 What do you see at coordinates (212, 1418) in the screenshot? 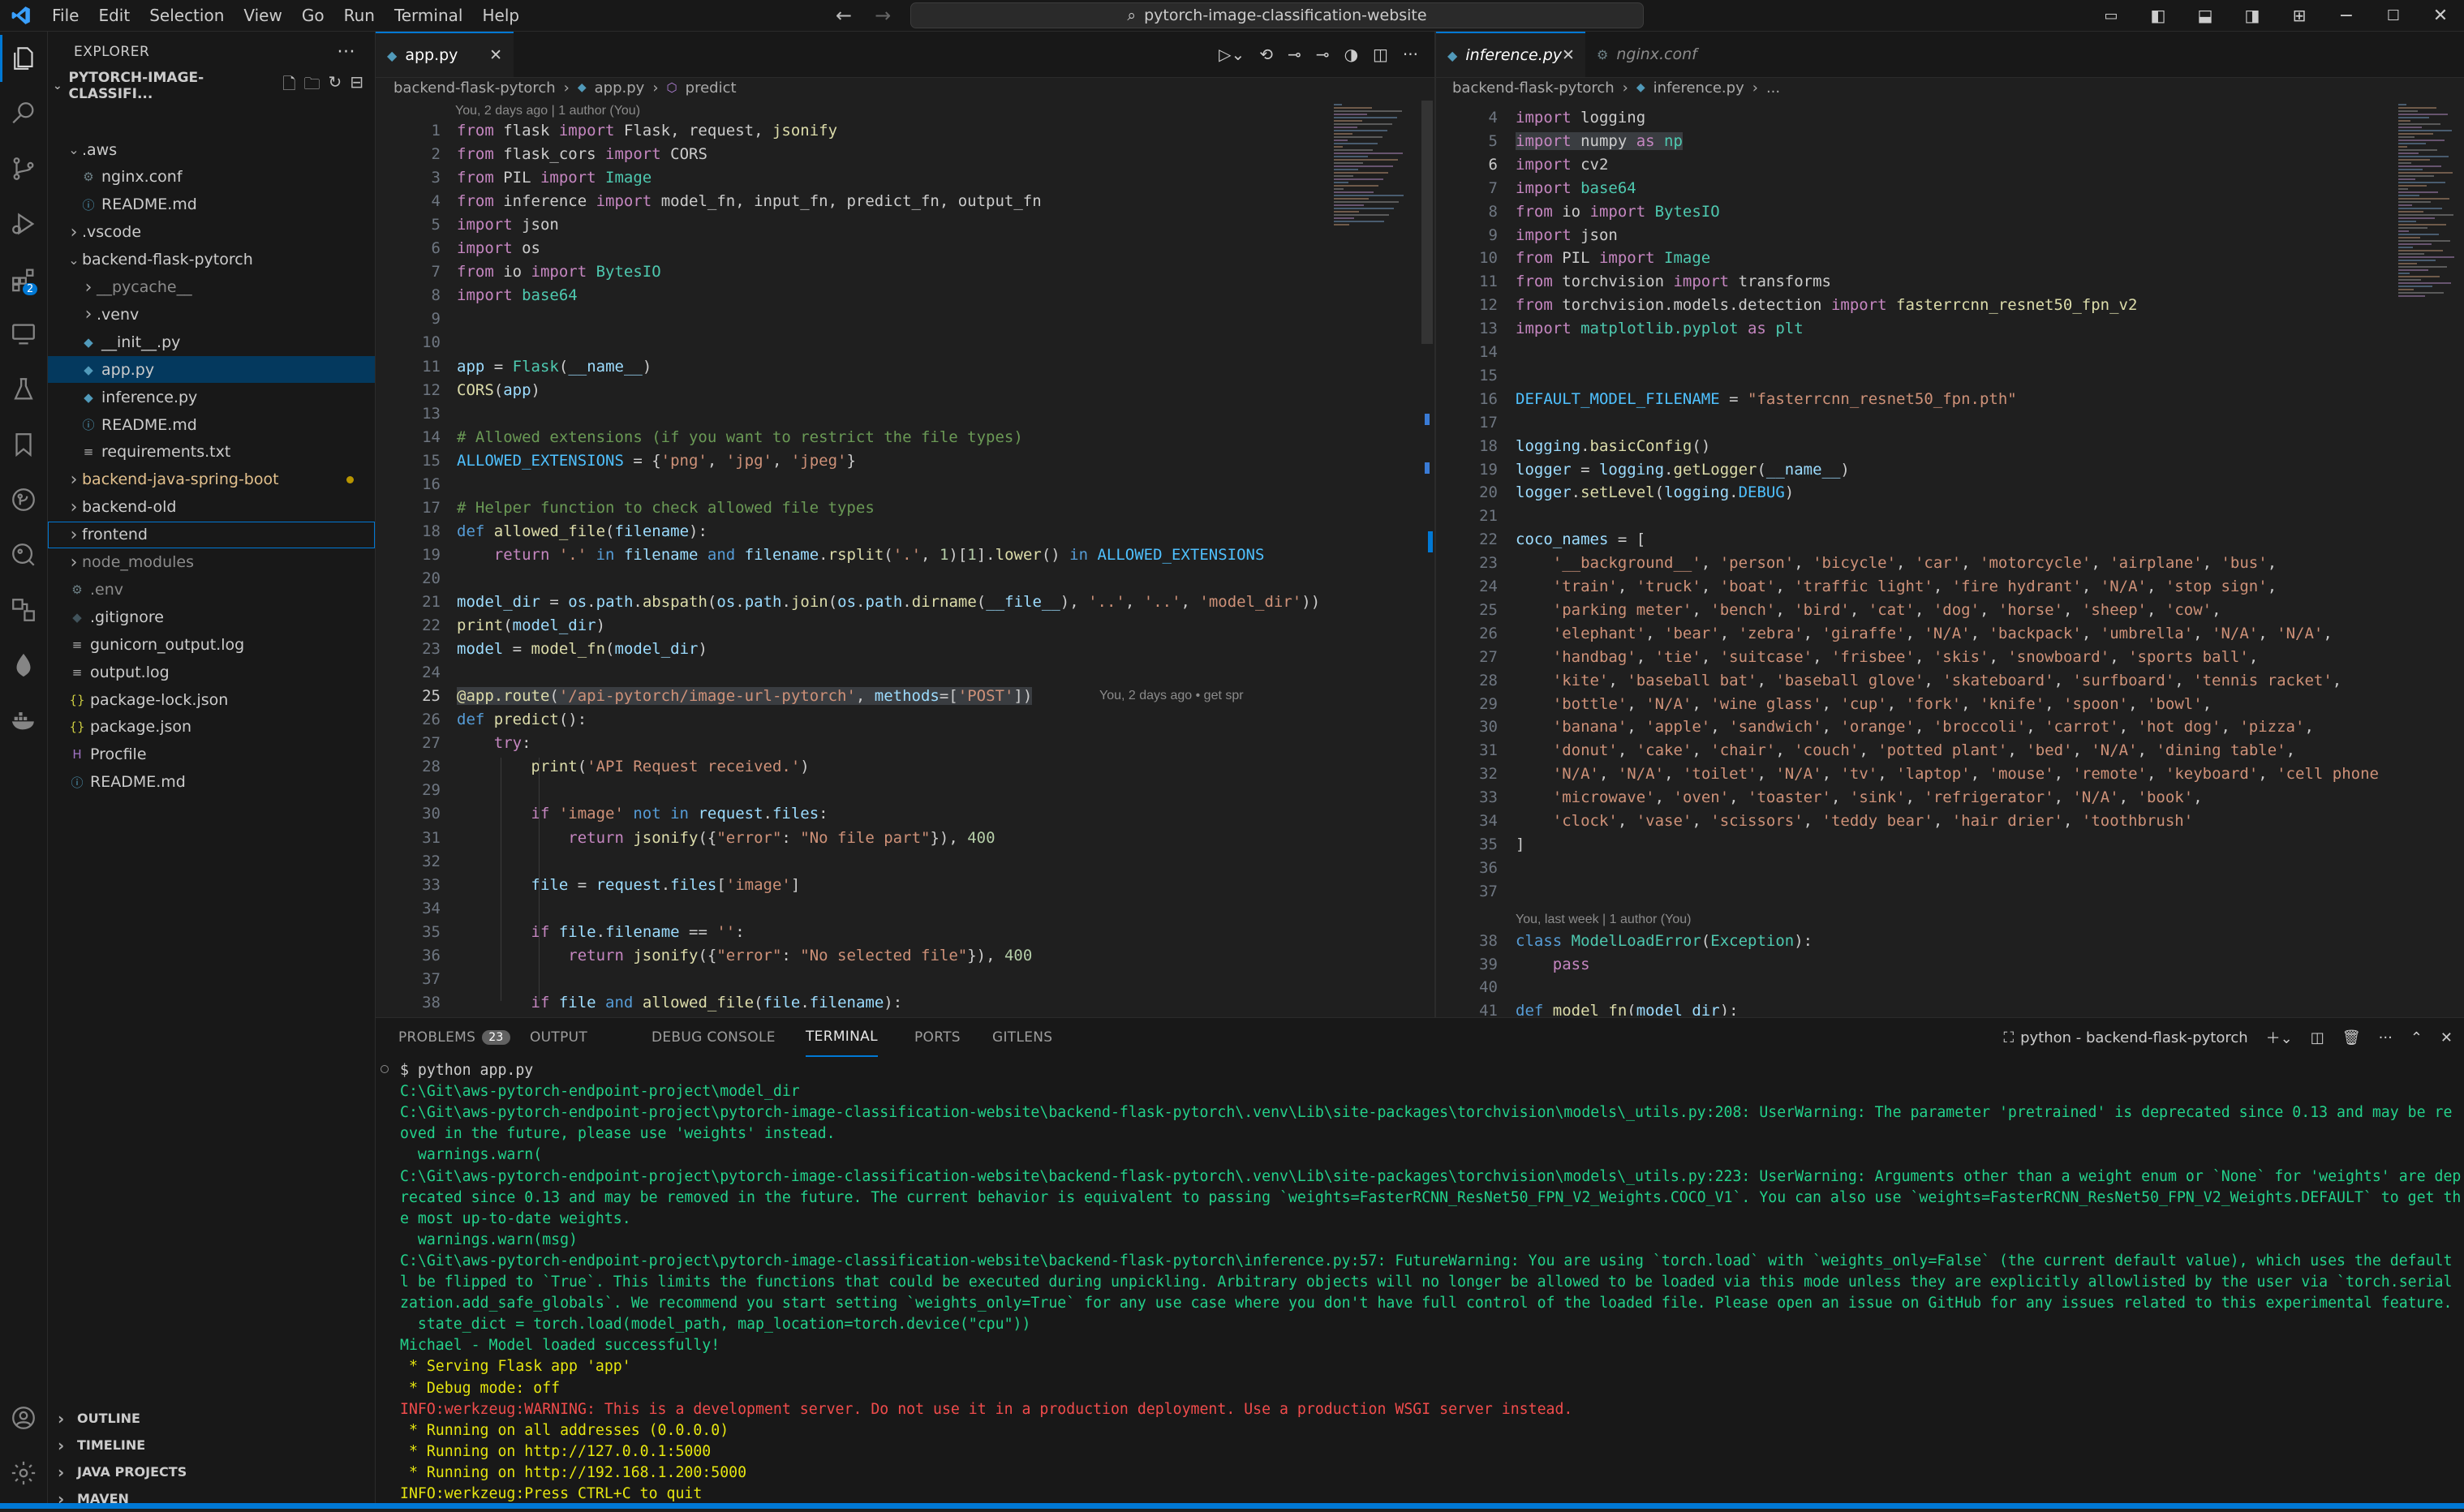
I see `section-outline: › OUTLINE` at bounding box center [212, 1418].